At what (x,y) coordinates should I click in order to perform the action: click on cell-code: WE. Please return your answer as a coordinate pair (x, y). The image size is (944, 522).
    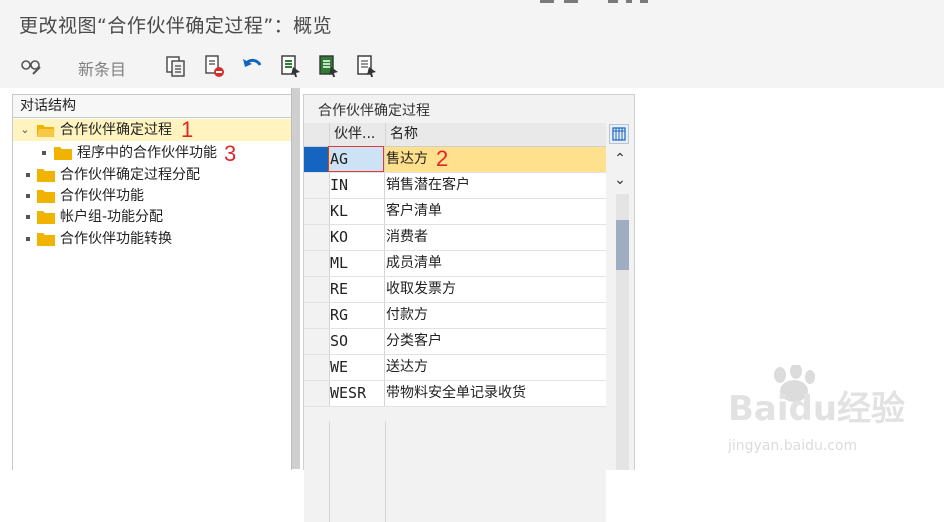
    Looking at the image, I should click on (357, 367).